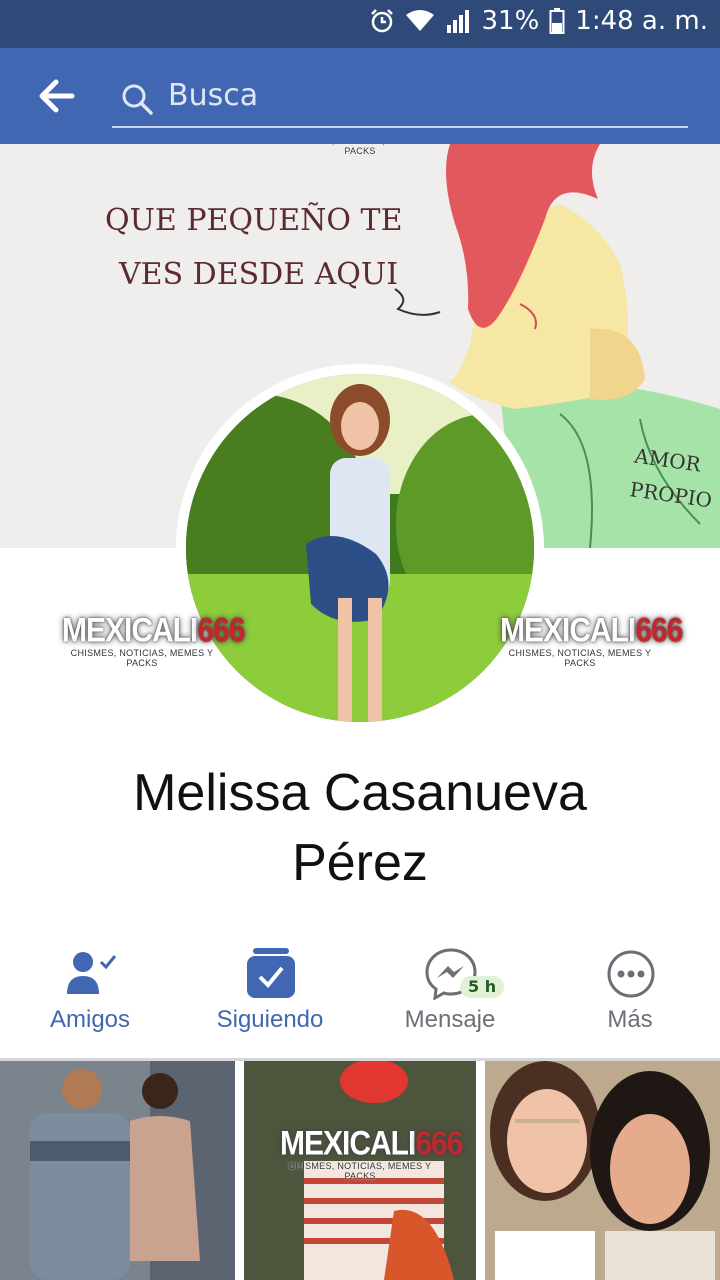 This screenshot has height=1280, width=720. Describe the element at coordinates (137, 99) in the screenshot. I see `search-icon` at that location.